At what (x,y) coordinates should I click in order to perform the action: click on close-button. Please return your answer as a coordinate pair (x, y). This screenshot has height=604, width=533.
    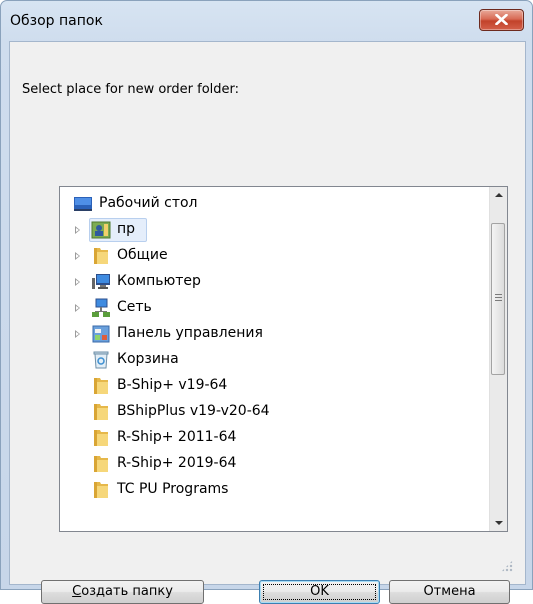
    Looking at the image, I should click on (501, 20).